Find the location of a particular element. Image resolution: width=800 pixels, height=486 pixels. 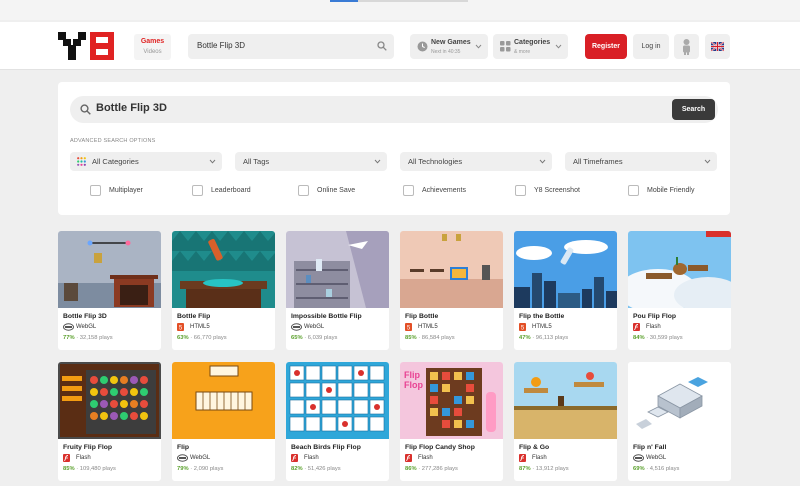

technology-select: All Technologies is located at coordinates (476, 161).